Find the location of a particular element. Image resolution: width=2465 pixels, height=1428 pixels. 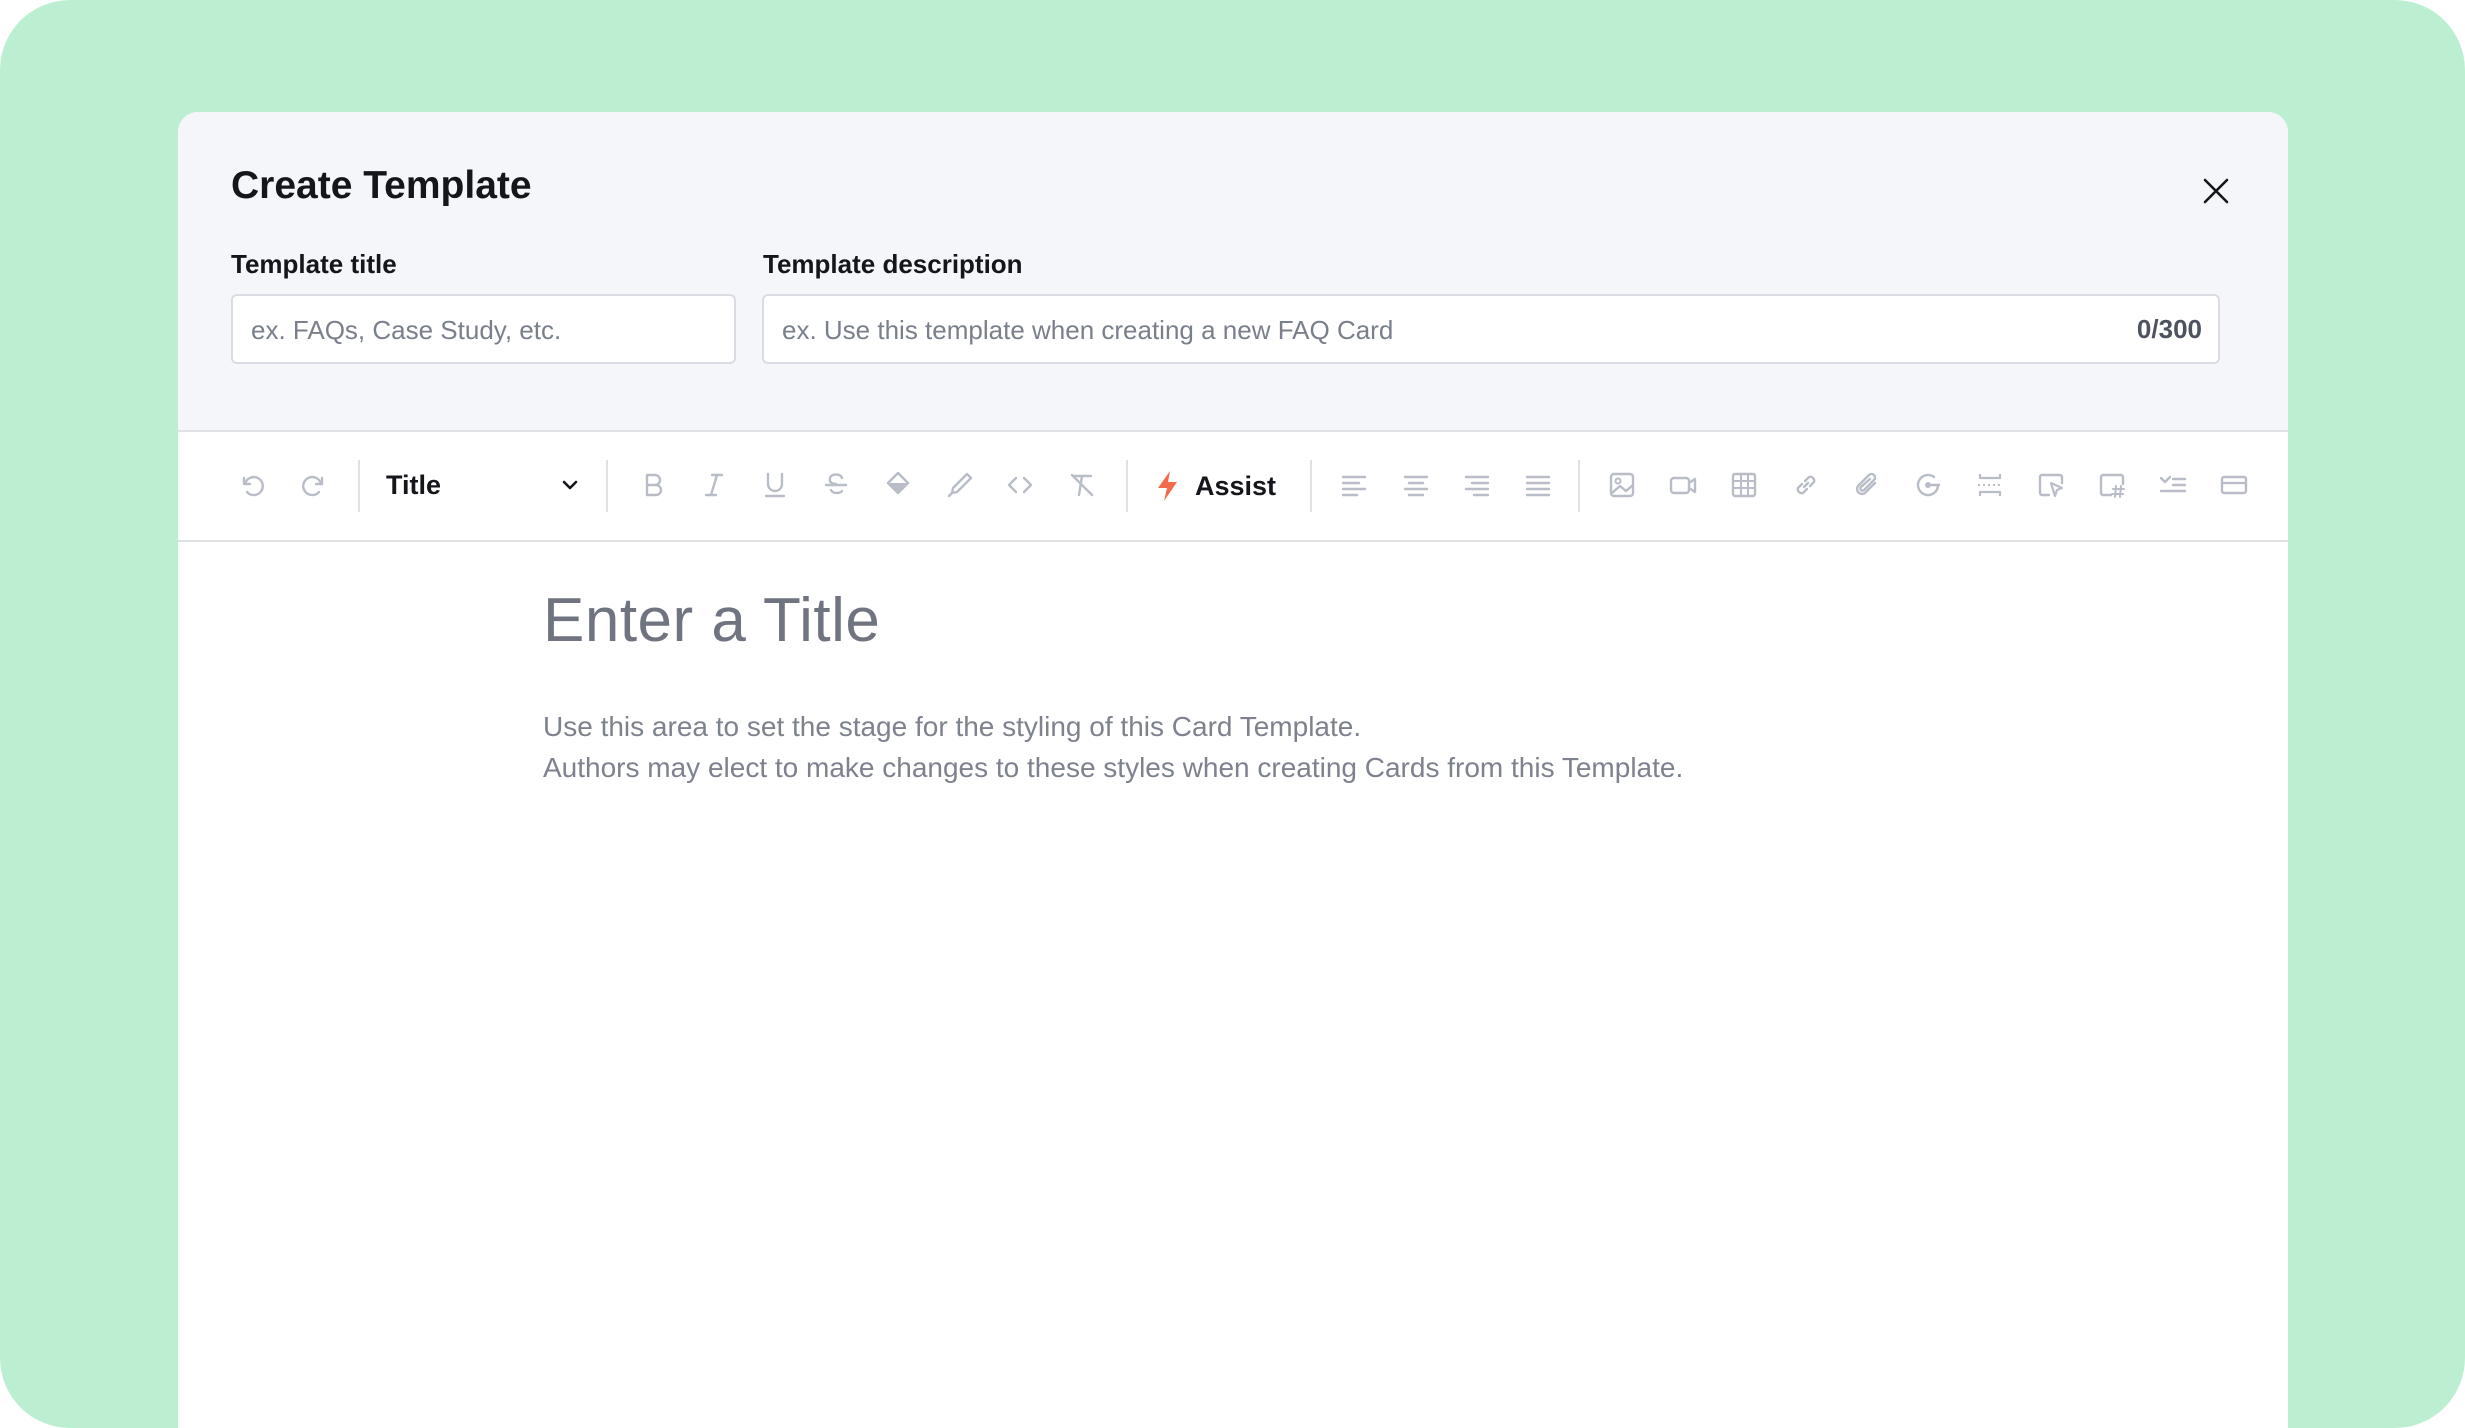

italic-button is located at coordinates (714, 485).